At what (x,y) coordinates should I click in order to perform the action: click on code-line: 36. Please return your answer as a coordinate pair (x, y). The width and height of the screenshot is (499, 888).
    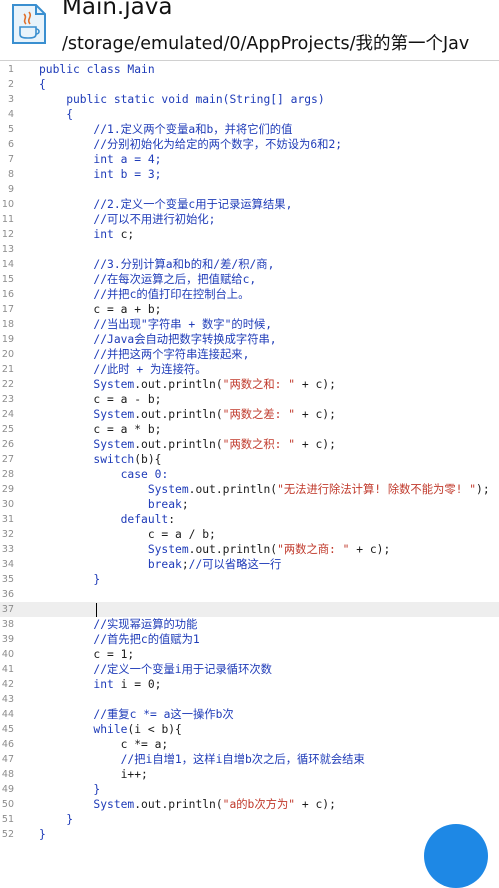
    Looking at the image, I should click on (249, 594).